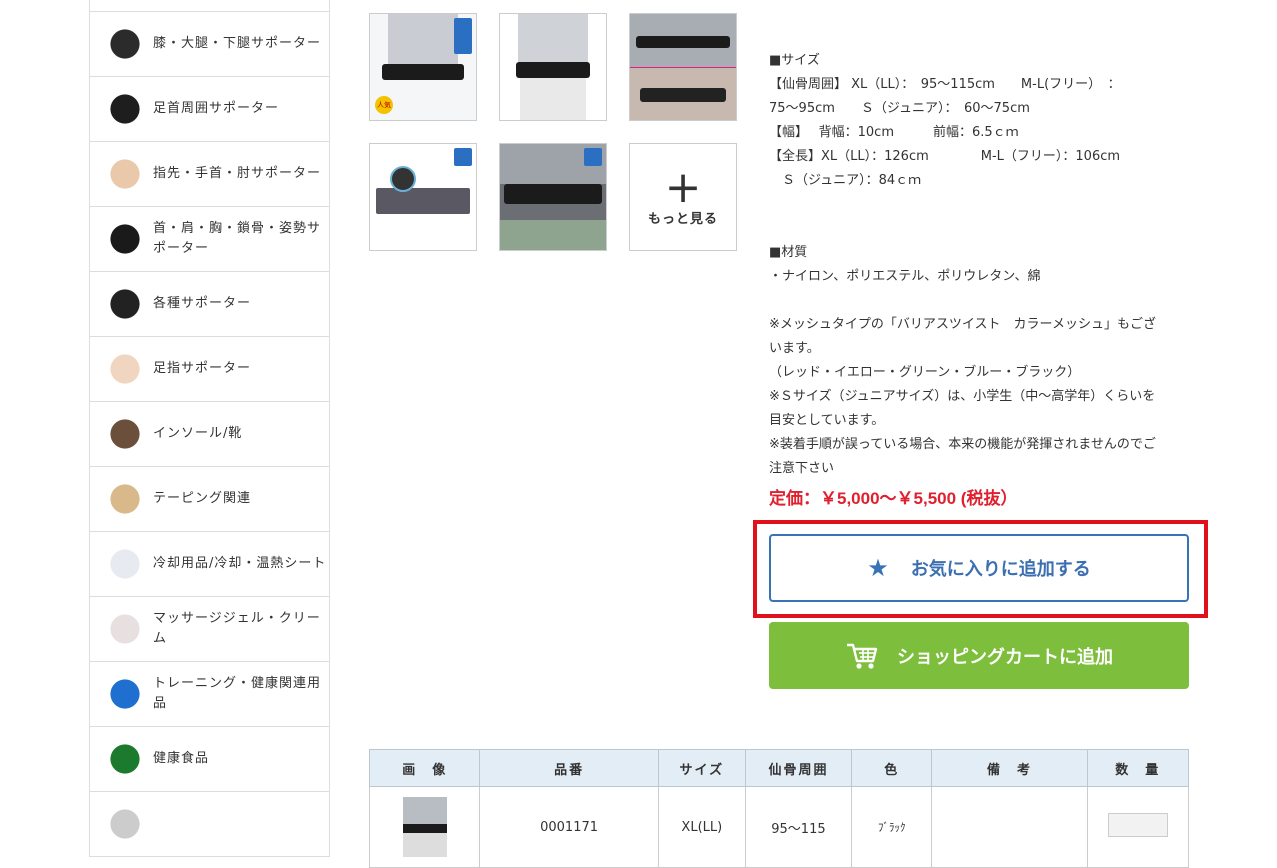 The width and height of the screenshot is (1277, 868). What do you see at coordinates (125, 239) in the screenshot?
I see `neck-support-icon` at bounding box center [125, 239].